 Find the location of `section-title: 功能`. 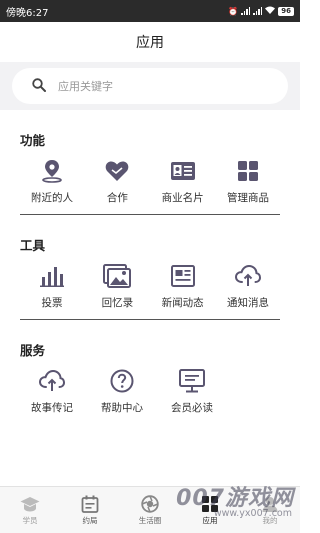

section-title: 功能 is located at coordinates (33, 140).